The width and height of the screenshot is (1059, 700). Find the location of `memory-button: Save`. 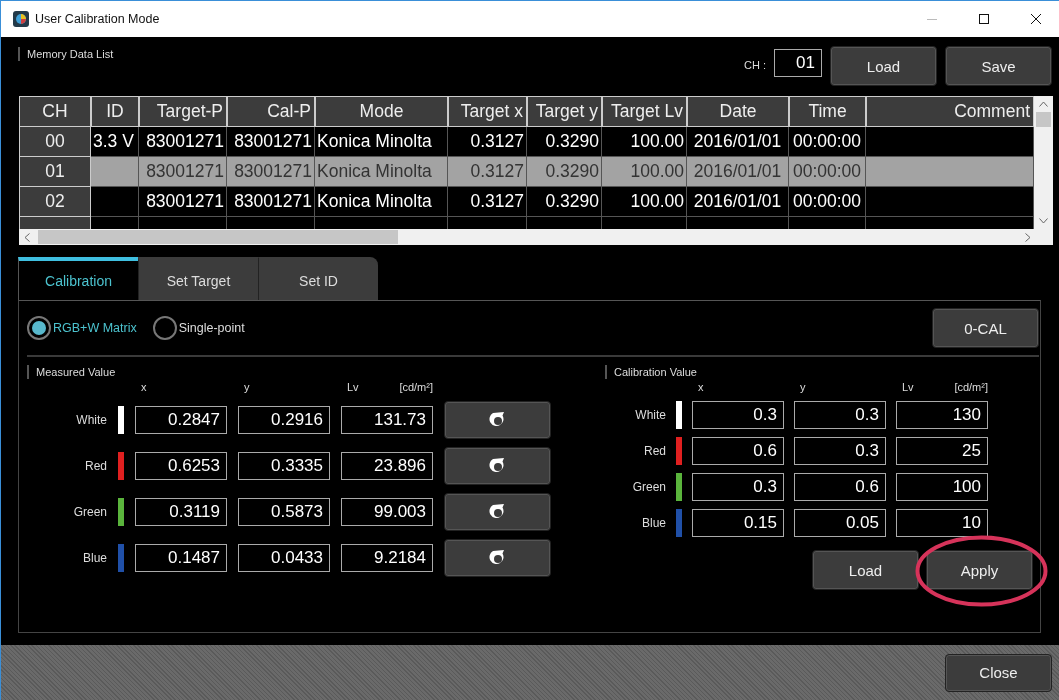

memory-button: Save is located at coordinates (998, 66).